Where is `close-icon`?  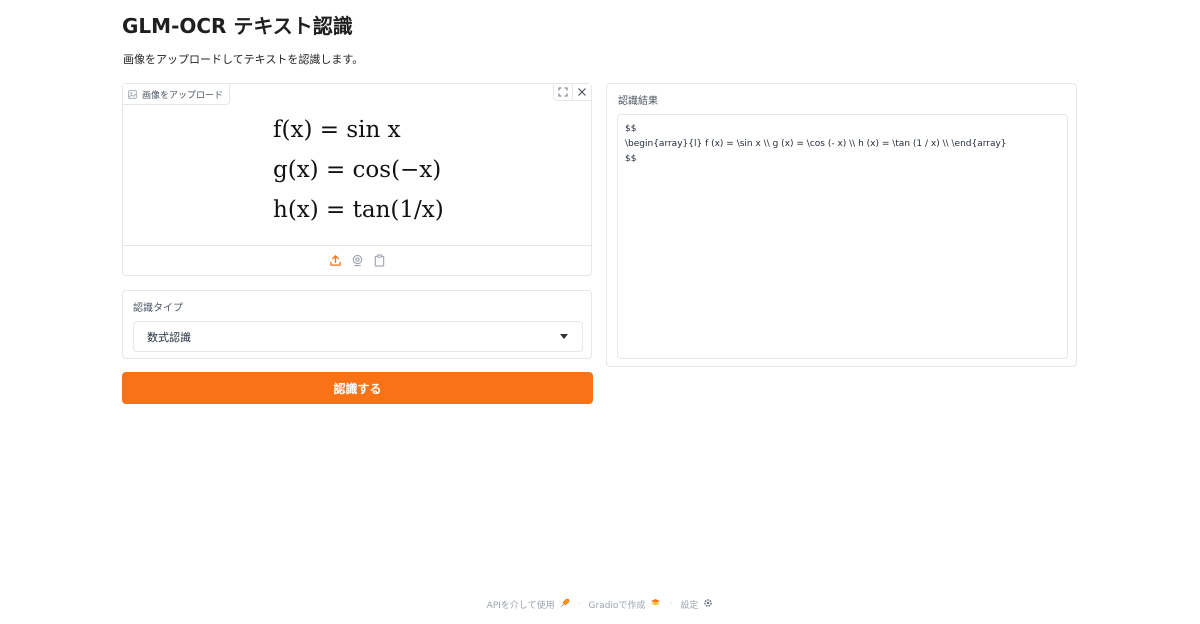 close-icon is located at coordinates (581, 92).